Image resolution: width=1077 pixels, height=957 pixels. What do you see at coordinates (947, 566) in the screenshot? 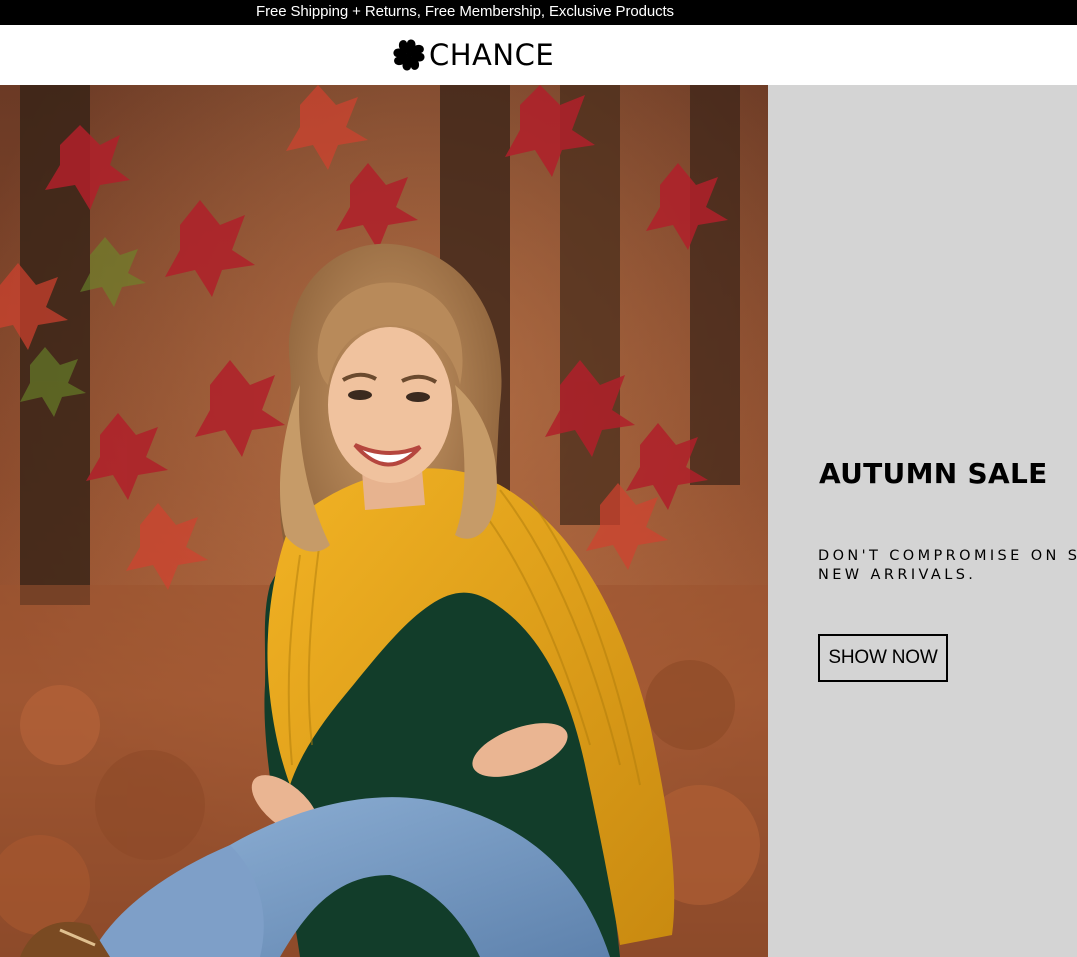
I see `sale-subtitle: DON'T COMPROMISE ON ST NEW ARRIVALS.` at bounding box center [947, 566].